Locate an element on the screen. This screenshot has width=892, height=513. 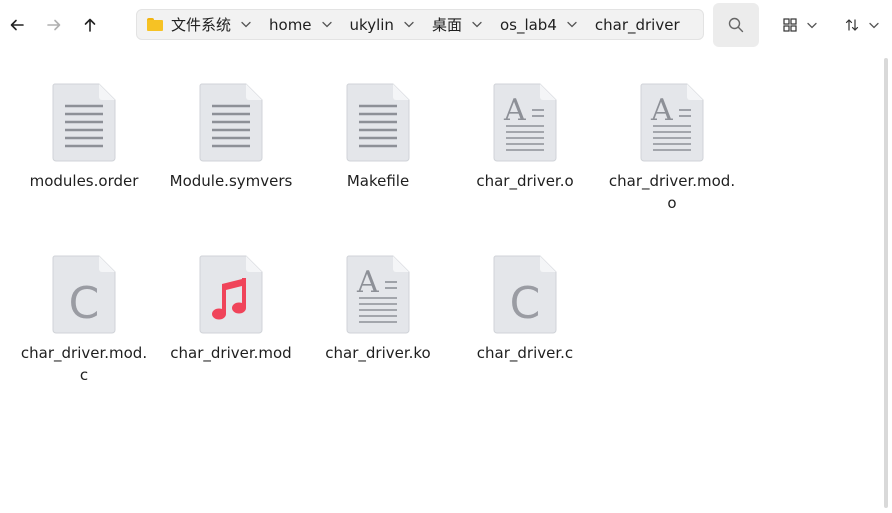
up-button is located at coordinates (90, 25).